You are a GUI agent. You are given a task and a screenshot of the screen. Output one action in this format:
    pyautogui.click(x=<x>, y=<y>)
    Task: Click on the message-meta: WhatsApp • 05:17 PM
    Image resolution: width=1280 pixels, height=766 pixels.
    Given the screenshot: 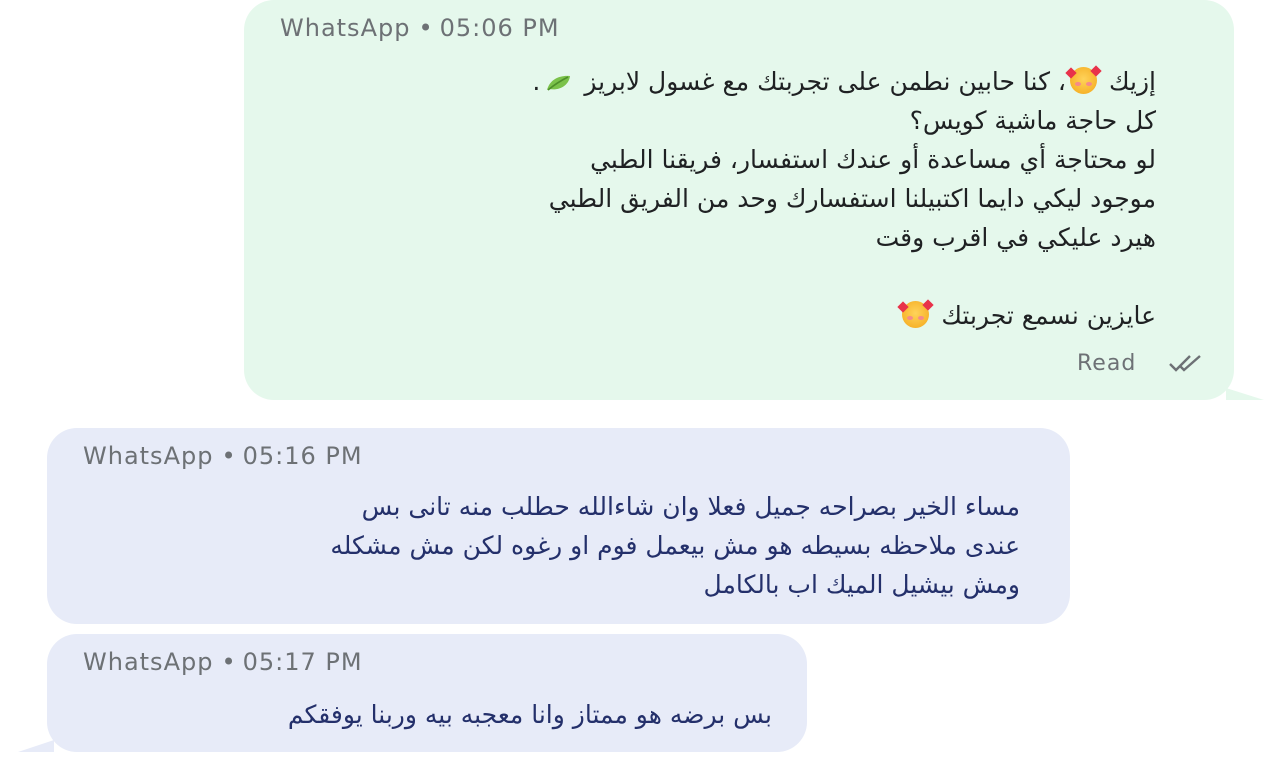 What is the action you would take?
    pyautogui.click(x=223, y=662)
    